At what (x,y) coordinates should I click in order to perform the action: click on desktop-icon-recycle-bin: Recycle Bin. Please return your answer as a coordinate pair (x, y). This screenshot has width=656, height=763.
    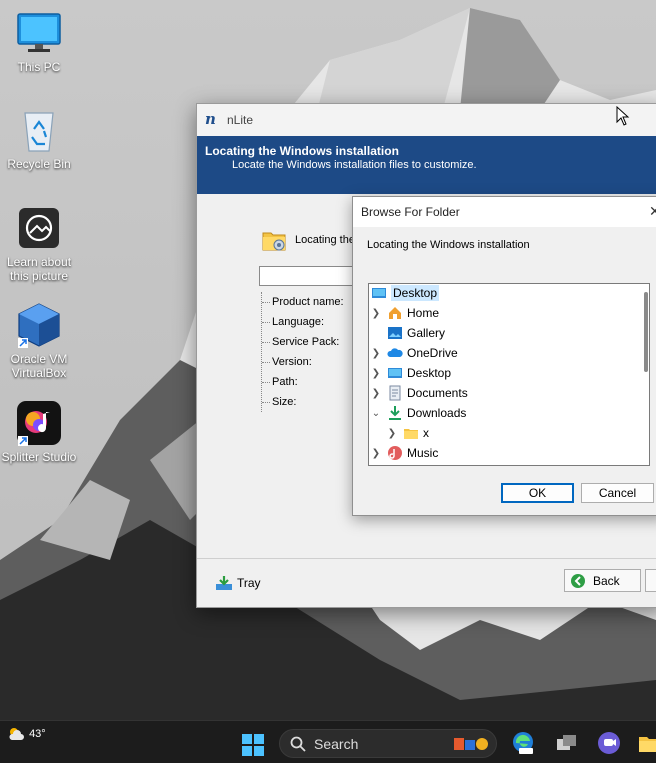
    Looking at the image, I should click on (39, 139).